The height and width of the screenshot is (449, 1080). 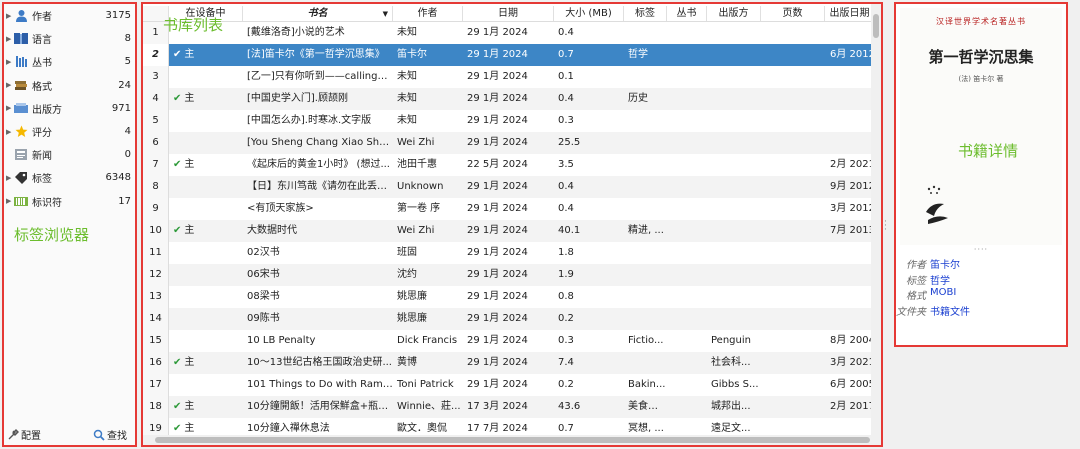 I want to click on column-header-date: 日期, so click(x=508, y=13).